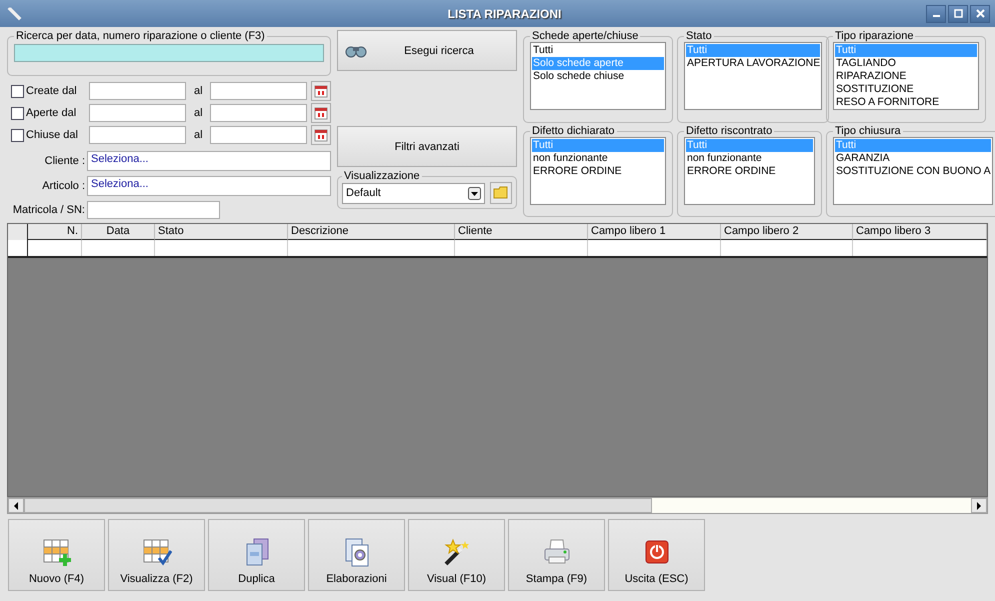  What do you see at coordinates (456, 555) in the screenshot?
I see `action-button: Visual (F10)` at bounding box center [456, 555].